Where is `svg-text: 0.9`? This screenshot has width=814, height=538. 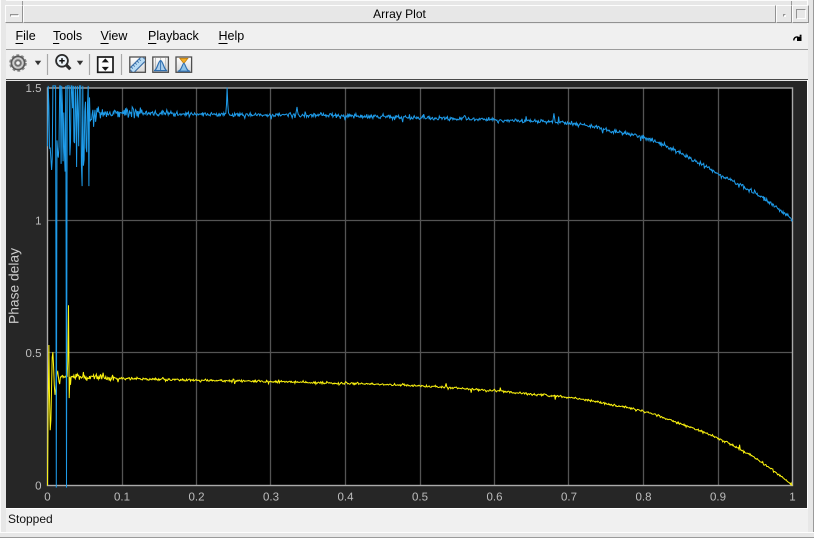 svg-text: 0.9 is located at coordinates (718, 498).